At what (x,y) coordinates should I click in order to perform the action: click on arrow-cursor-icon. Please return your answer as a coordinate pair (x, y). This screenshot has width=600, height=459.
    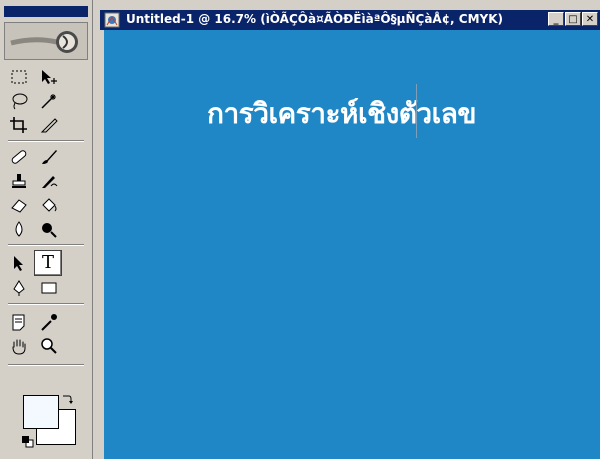
    Looking at the image, I should click on (18, 263).